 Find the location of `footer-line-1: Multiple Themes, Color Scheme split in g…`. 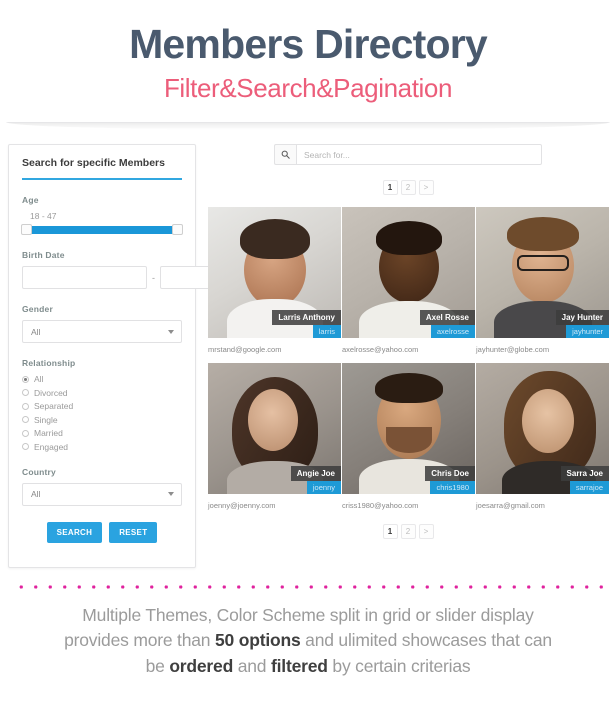

footer-line-1: Multiple Themes, Color Scheme split in g… is located at coordinates (308, 615).